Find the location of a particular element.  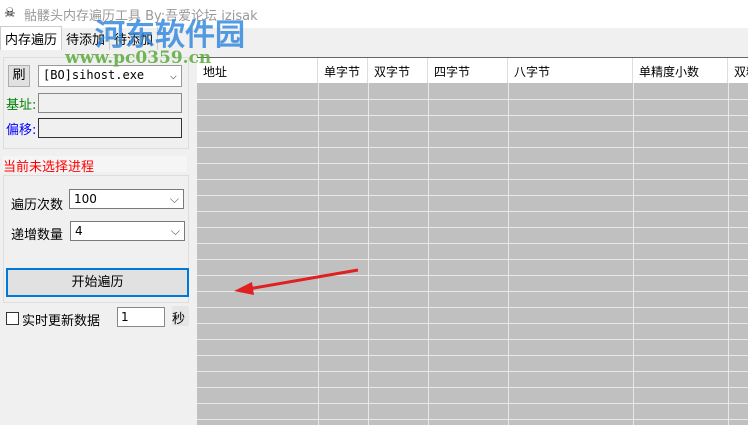

red-arrow-annotation is located at coordinates (296, 281).